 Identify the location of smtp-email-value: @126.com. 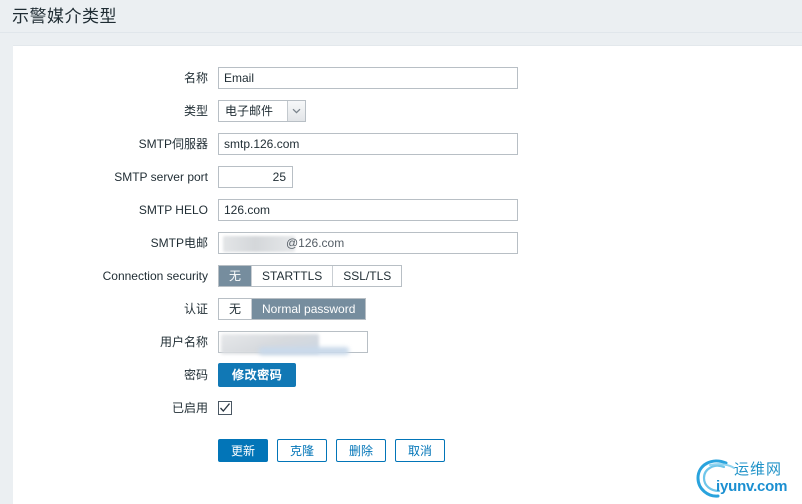
(315, 242).